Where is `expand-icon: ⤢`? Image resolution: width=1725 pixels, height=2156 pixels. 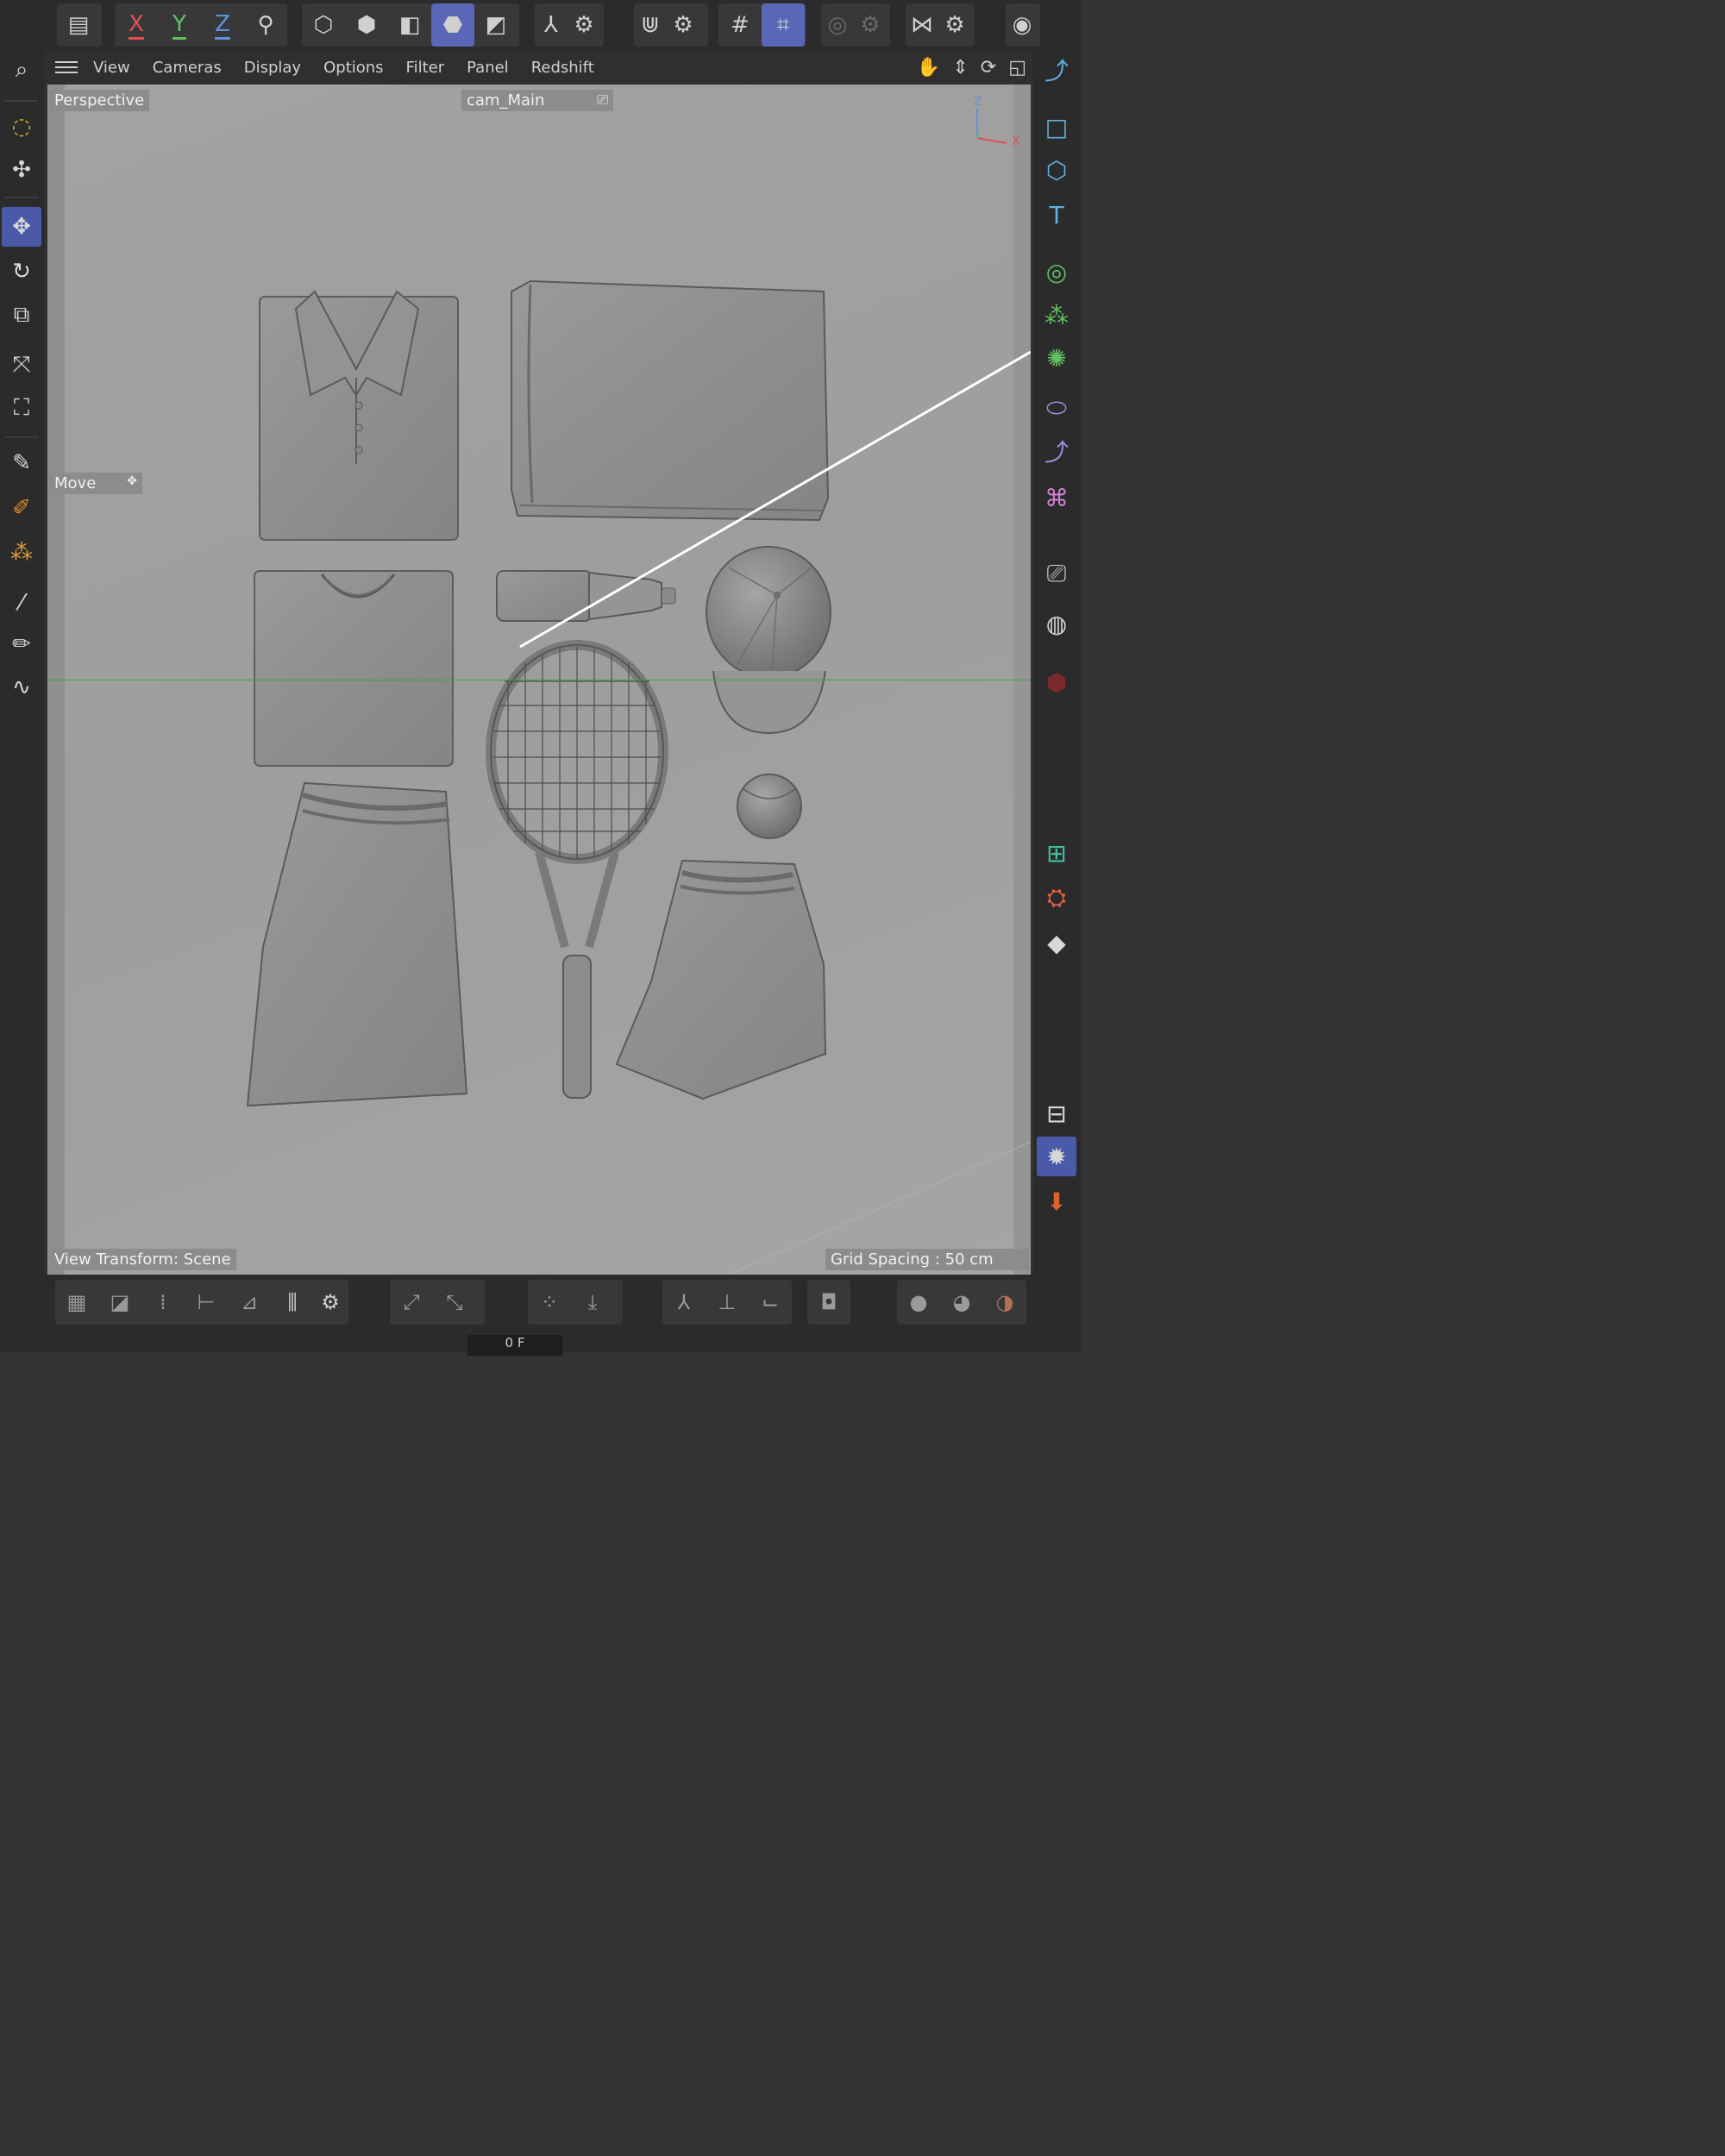
expand-icon: ⤢ is located at coordinates (411, 1302).